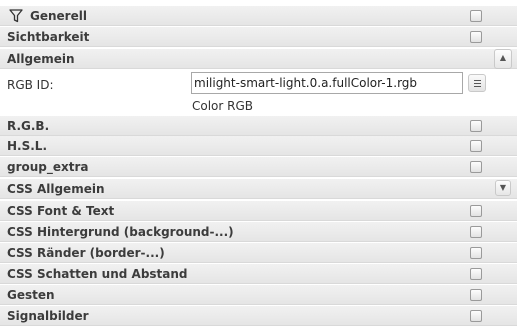 The width and height of the screenshot is (517, 331). What do you see at coordinates (48, 37) in the screenshot?
I see `group-label: Sichtbarkeit` at bounding box center [48, 37].